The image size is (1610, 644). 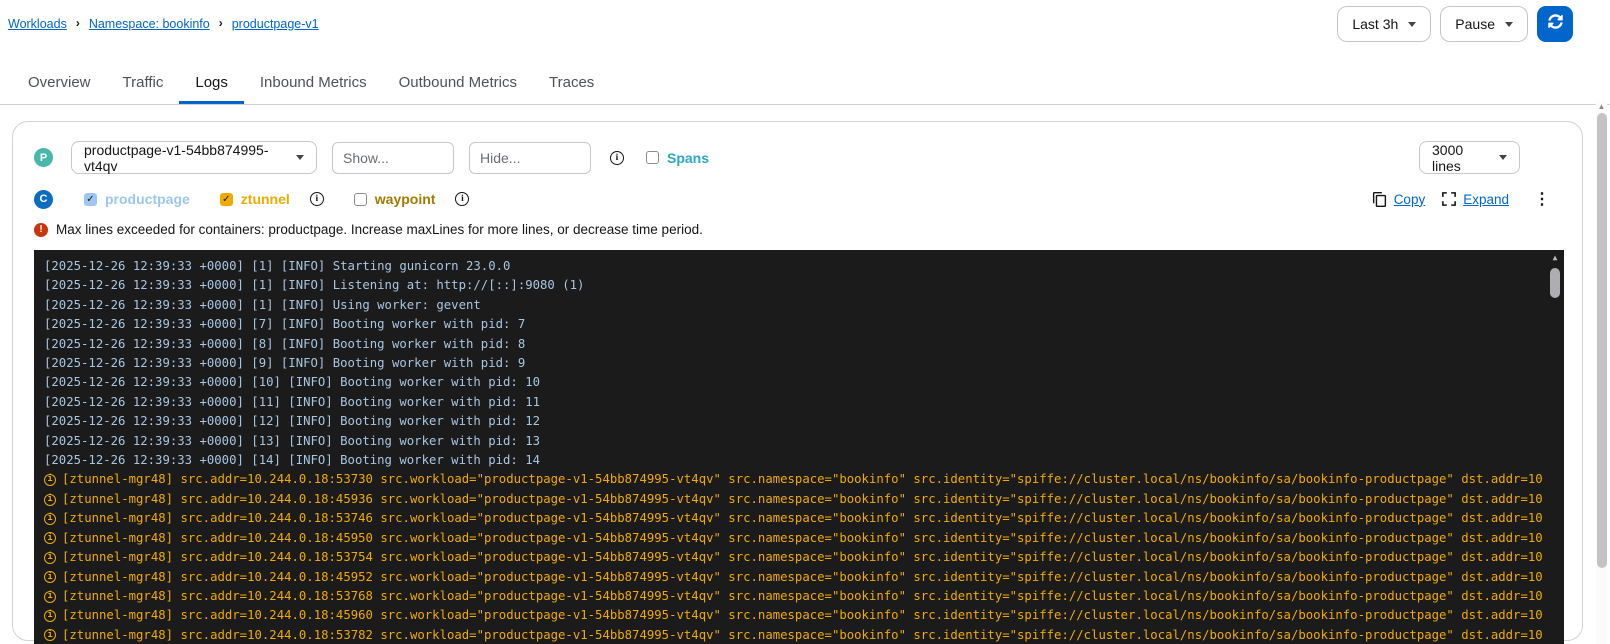 What do you see at coordinates (688, 157) in the screenshot?
I see `spans-label: Spans` at bounding box center [688, 157].